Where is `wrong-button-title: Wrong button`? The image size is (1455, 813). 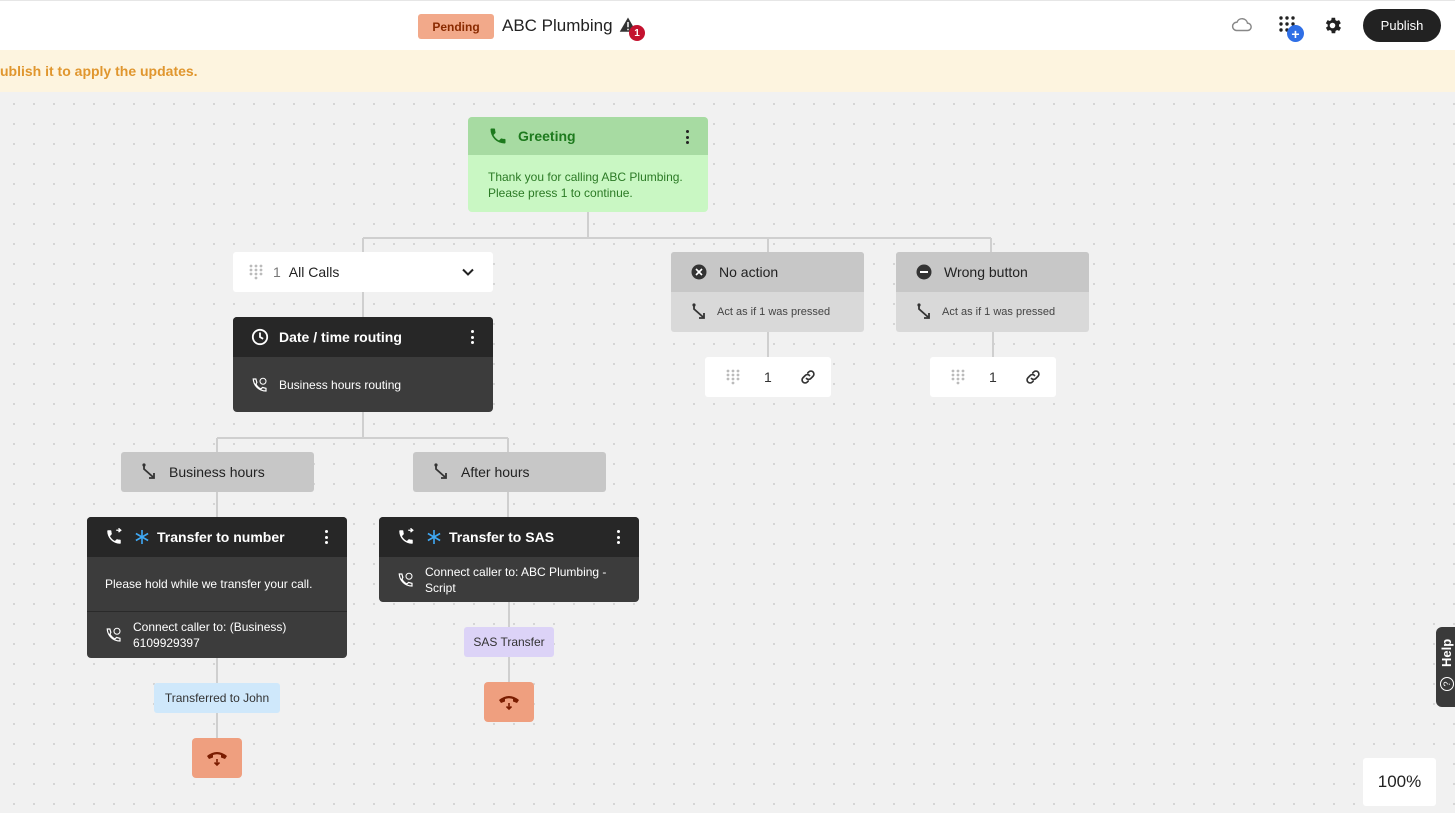 wrong-button-title: Wrong button is located at coordinates (986, 272).